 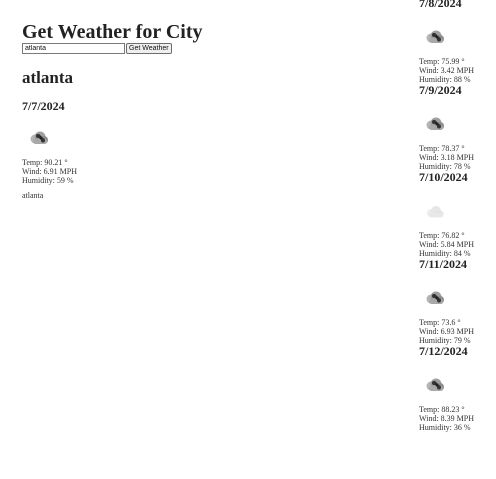 I want to click on forecast-date: 7/9/2024, so click(x=440, y=90).